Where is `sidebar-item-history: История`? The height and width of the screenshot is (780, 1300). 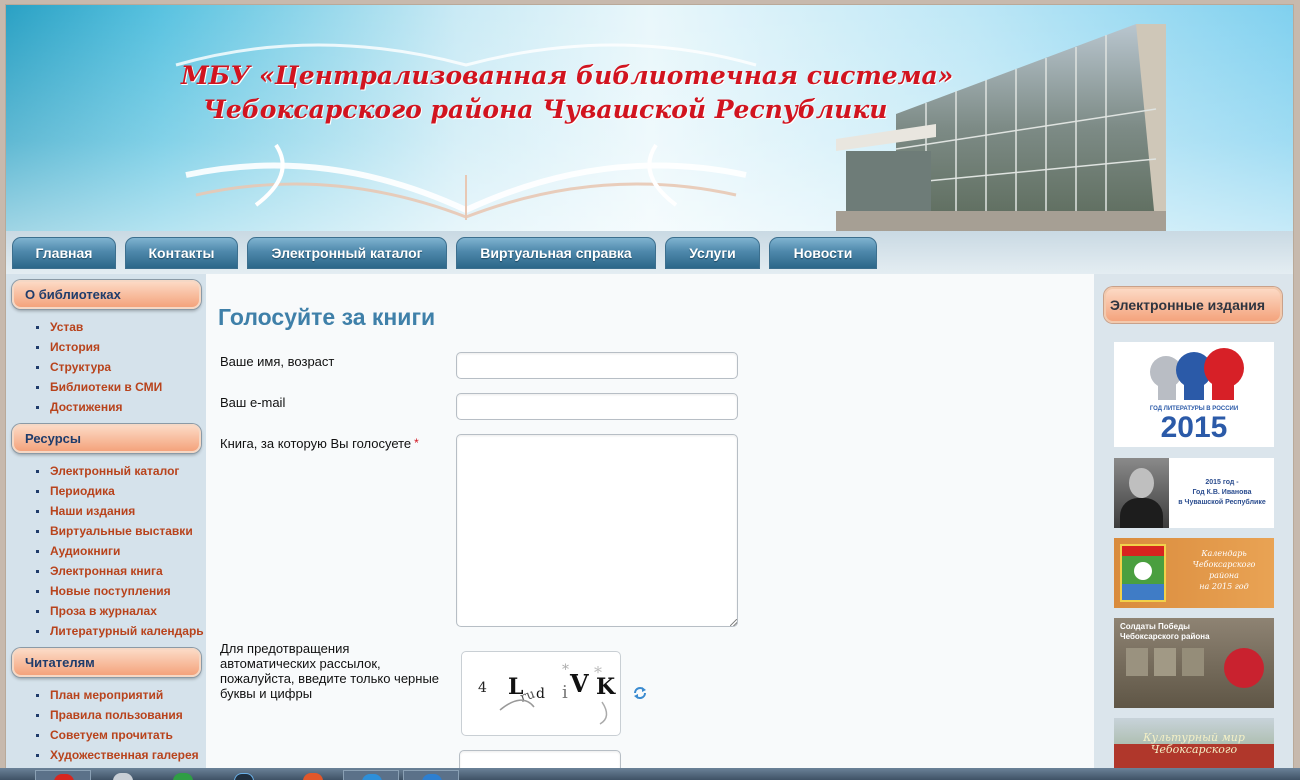 sidebar-item-history: История is located at coordinates (68, 347).